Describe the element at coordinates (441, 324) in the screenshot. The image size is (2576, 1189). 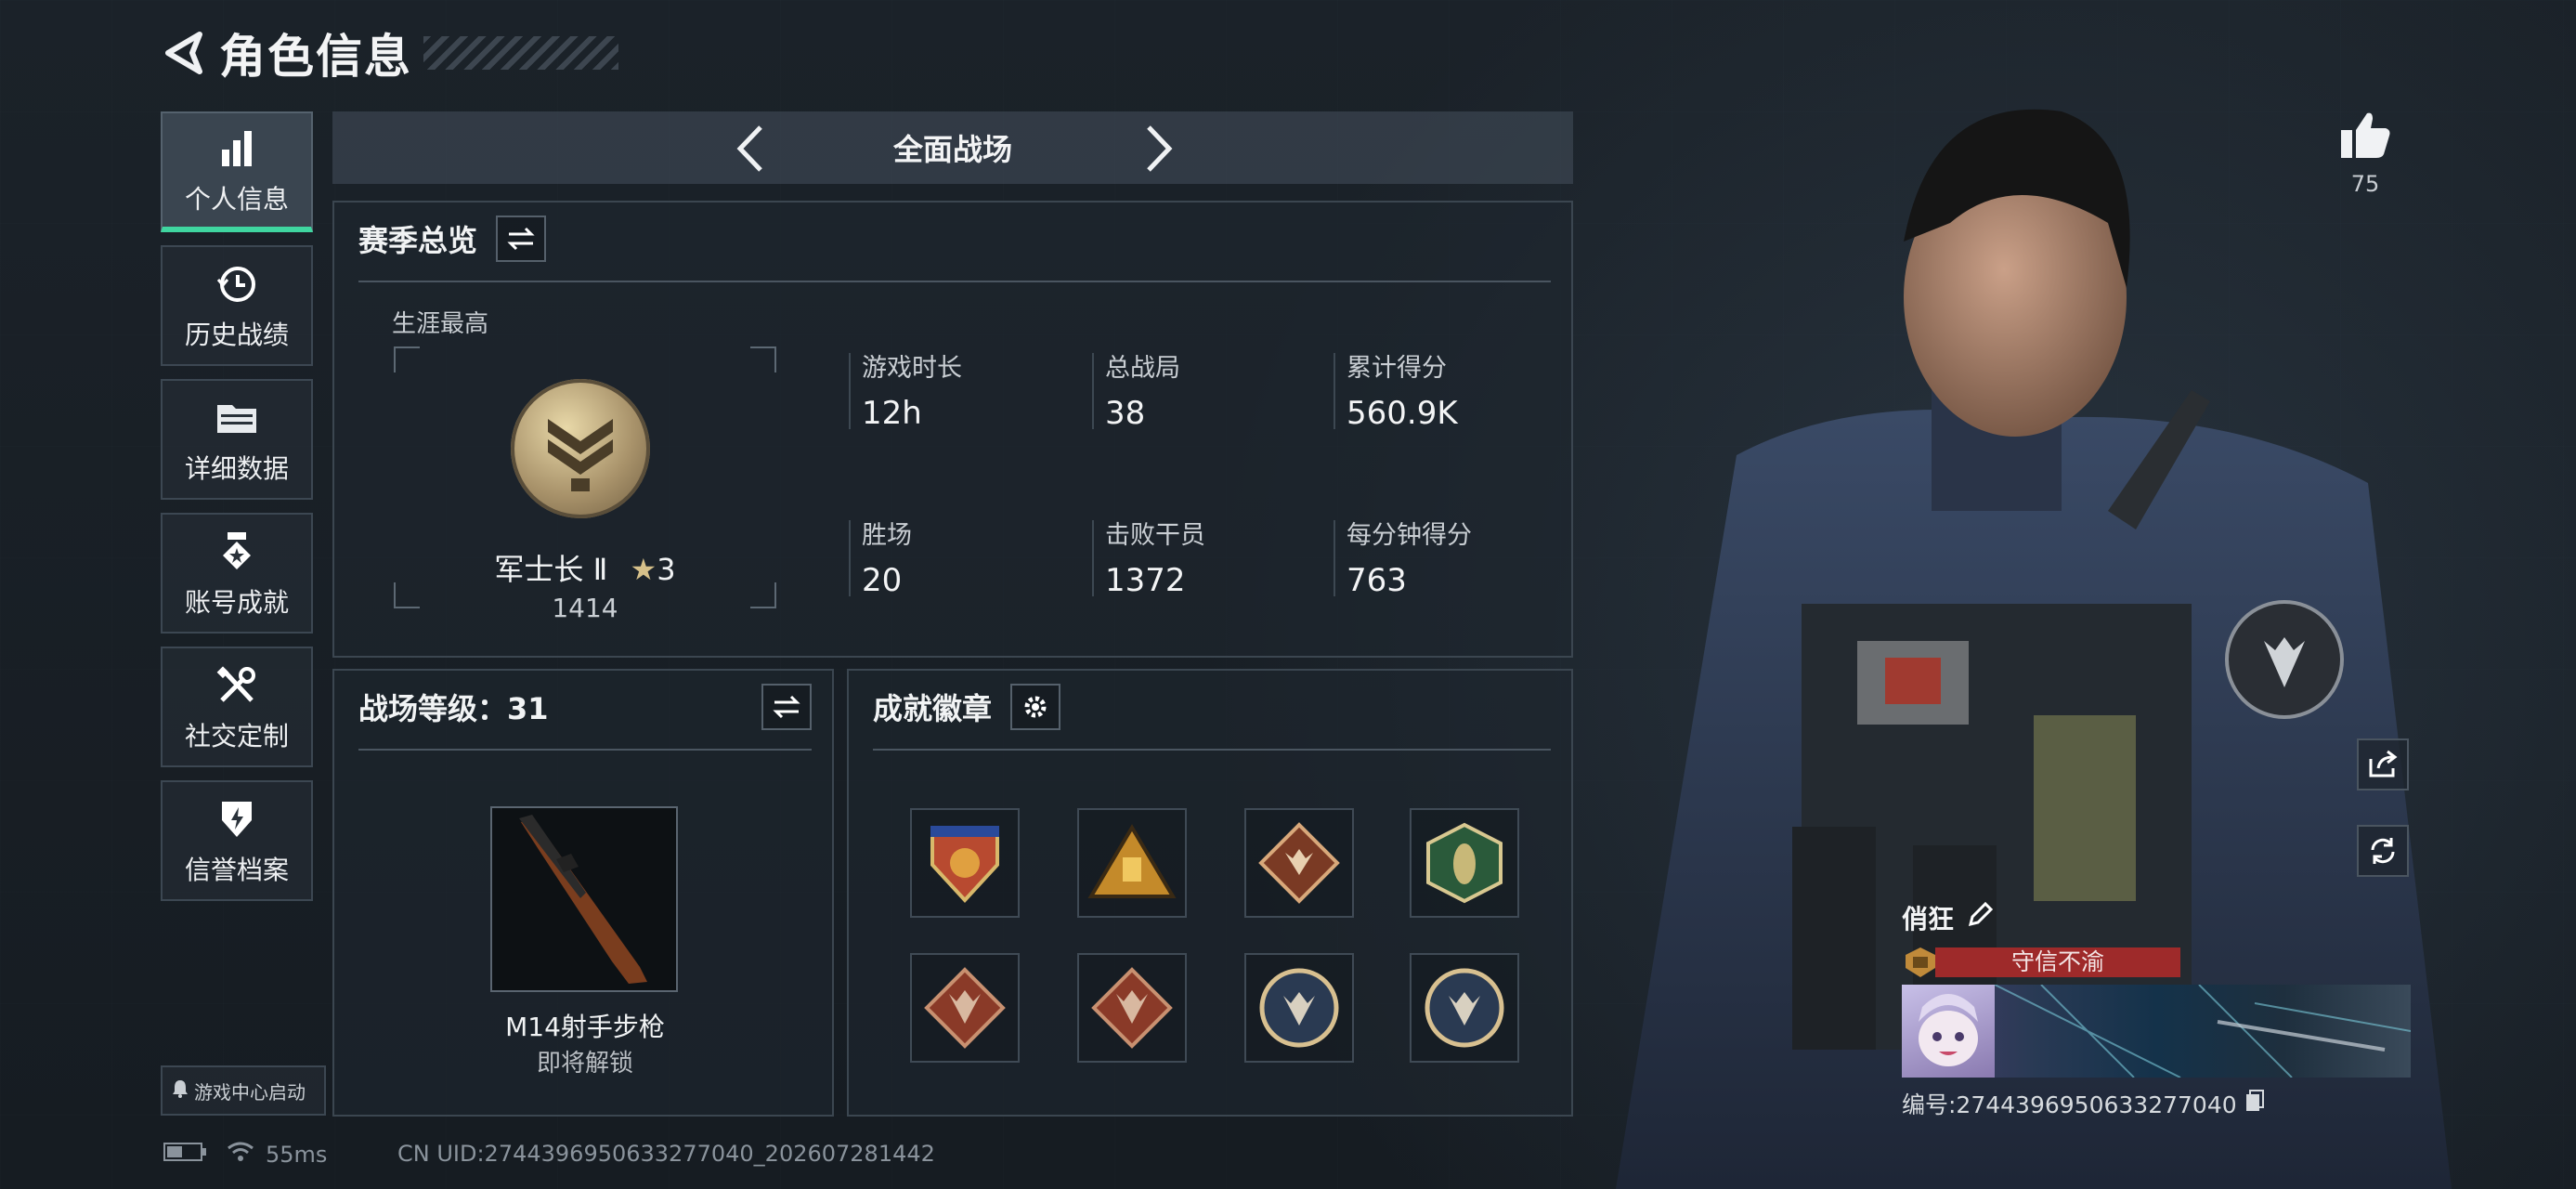
I see `career-high-label: 生涯最高` at that location.